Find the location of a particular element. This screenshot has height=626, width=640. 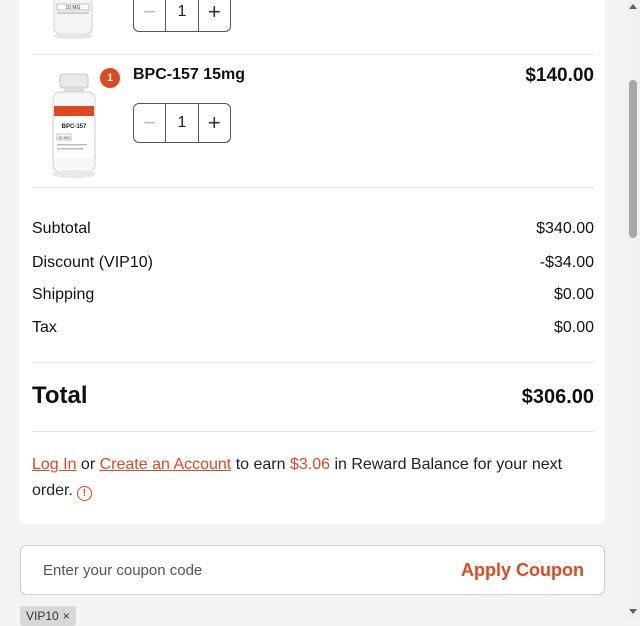

reward-earn-text: to earn is located at coordinates (260, 464).